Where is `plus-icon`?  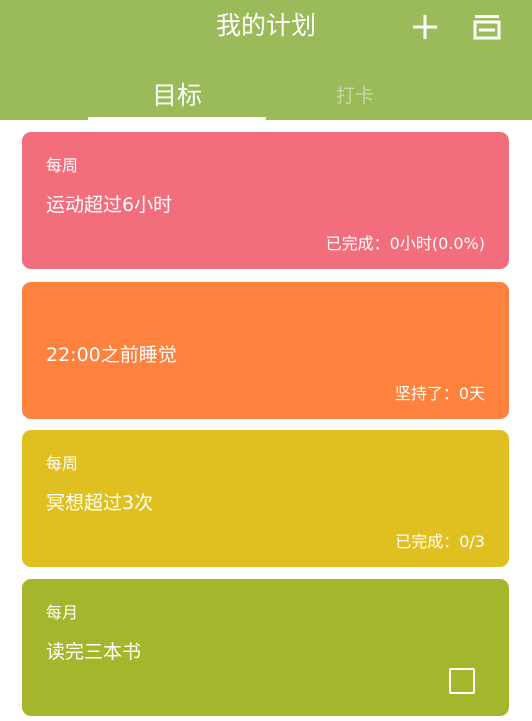
plus-icon is located at coordinates (425, 27).